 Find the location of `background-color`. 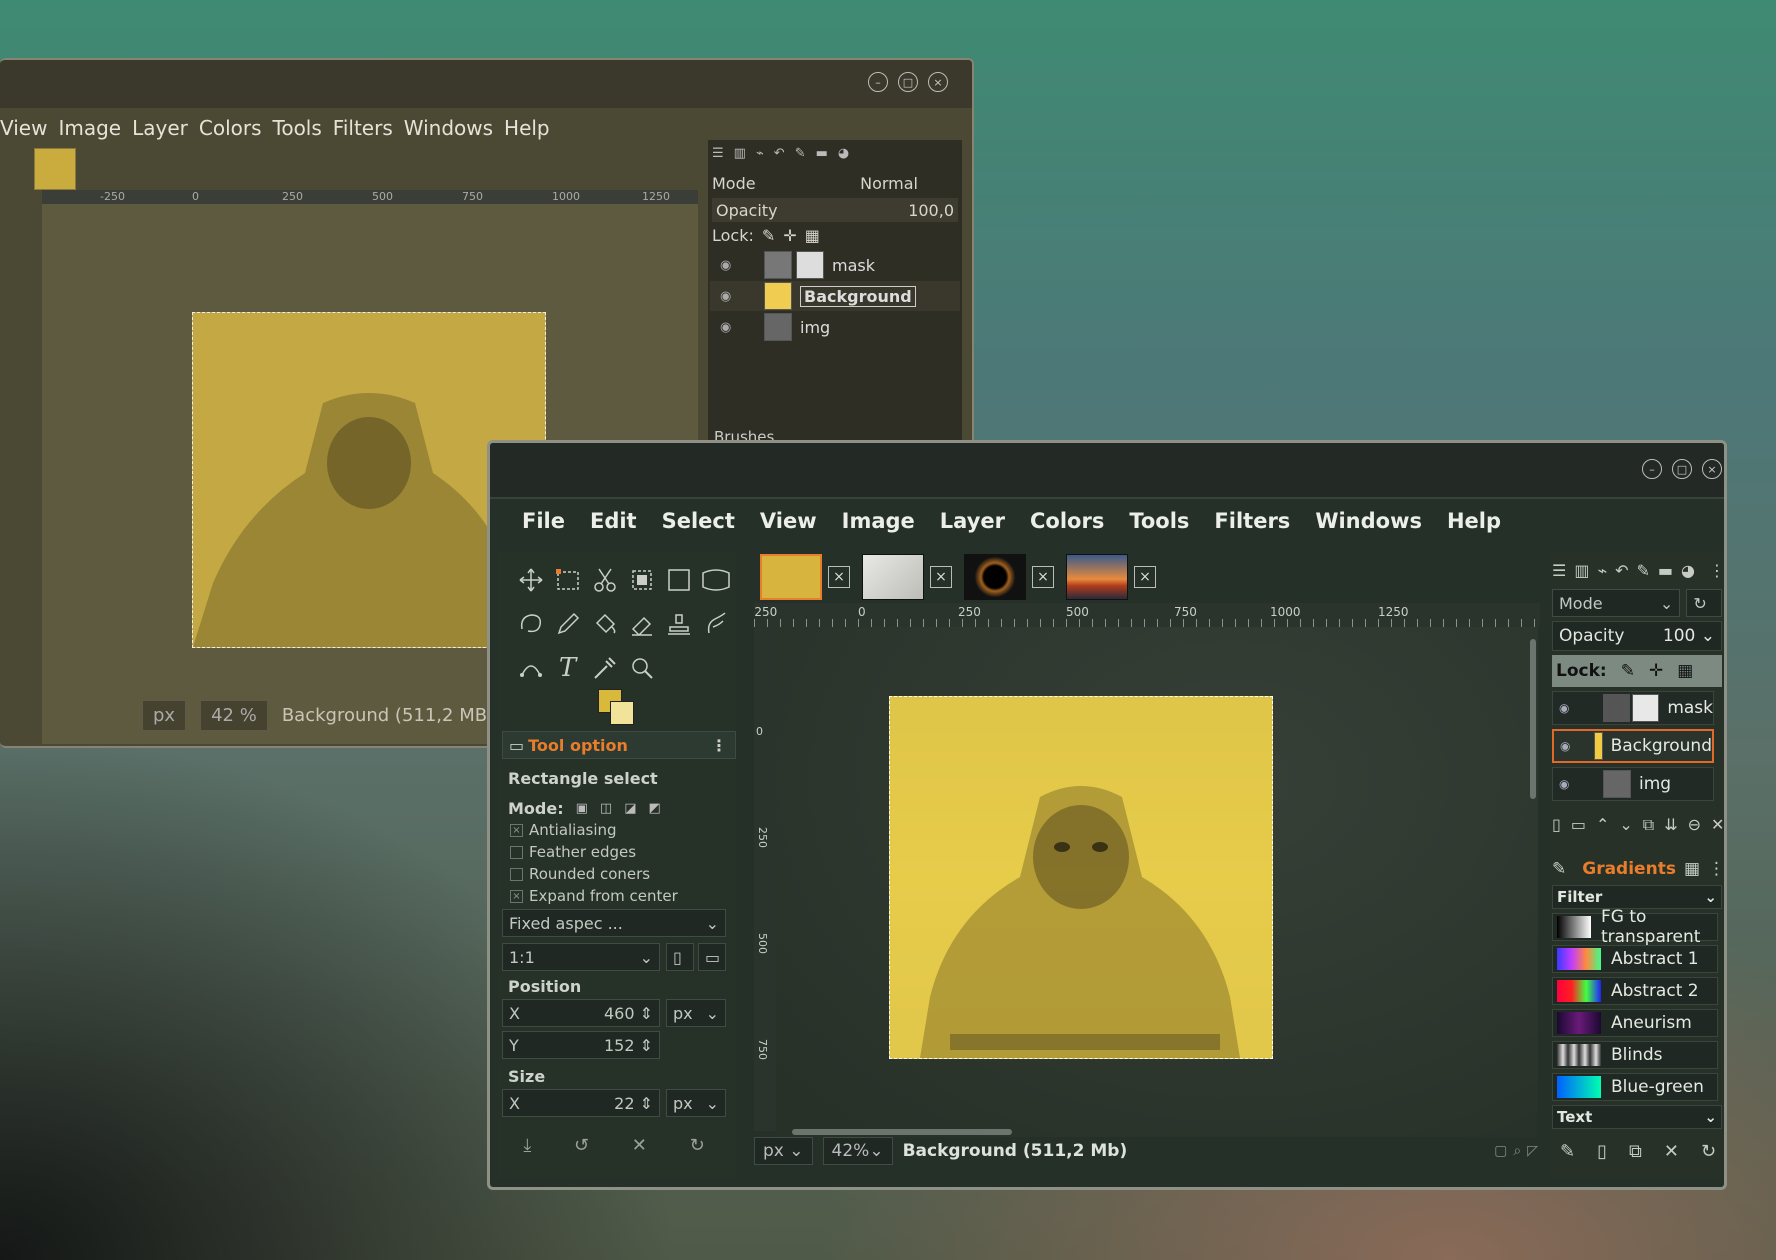

background-color is located at coordinates (622, 713).